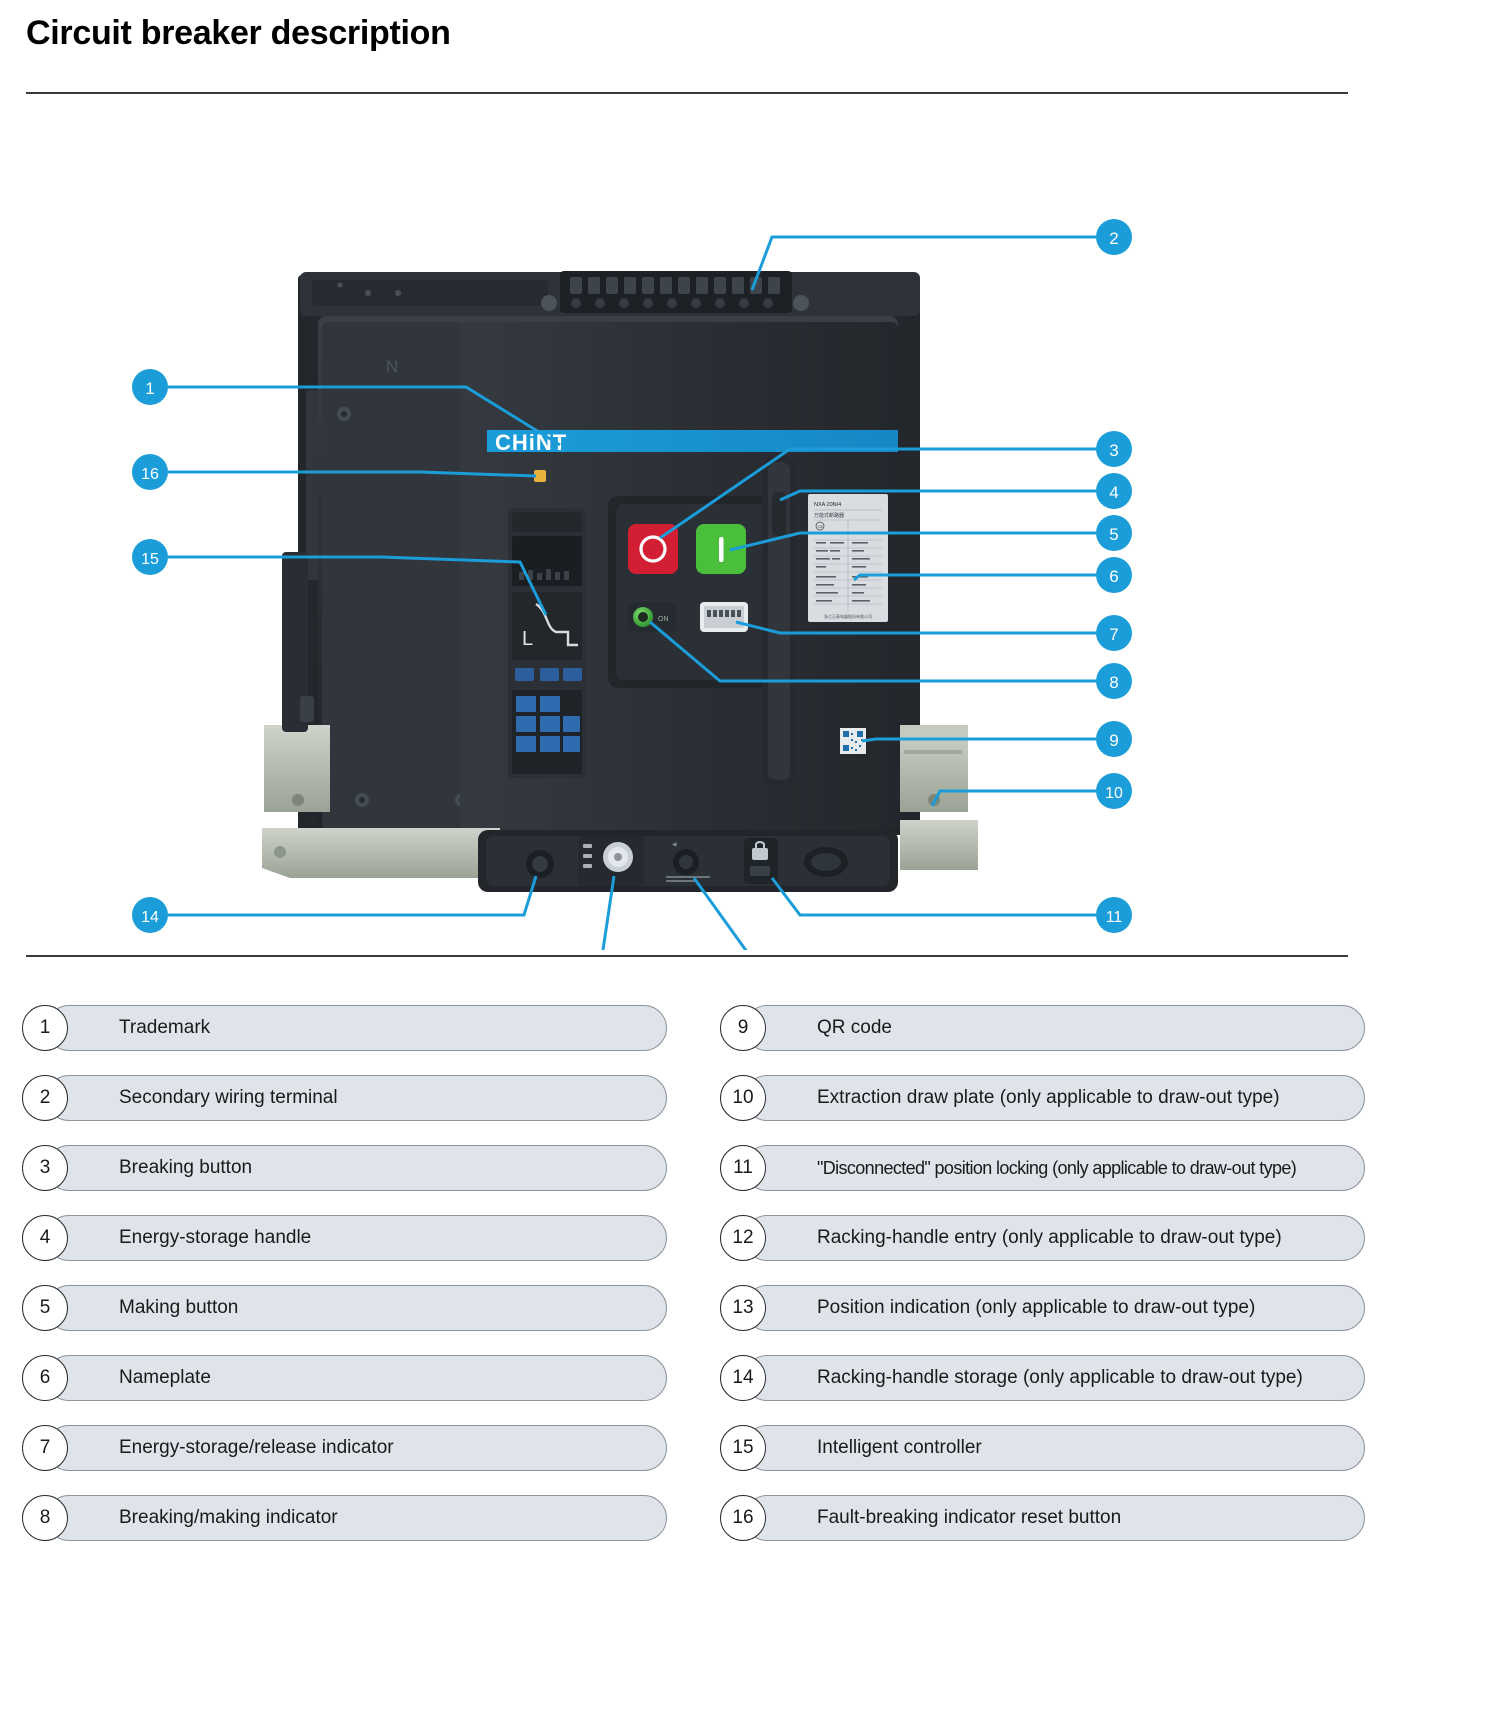 Image resolution: width=1500 pixels, height=1720 pixels. Describe the element at coordinates (356, 1238) in the screenshot. I see `legend-pill: Energy-storage handle` at that location.